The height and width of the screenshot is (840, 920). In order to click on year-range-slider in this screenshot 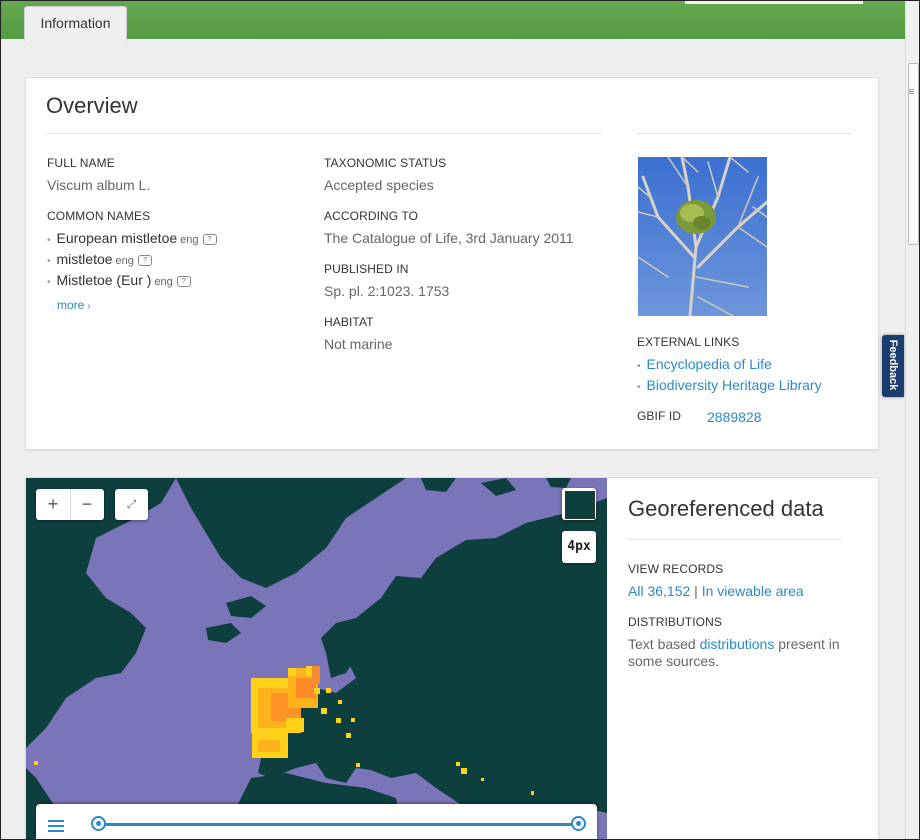, I will do `click(316, 821)`.